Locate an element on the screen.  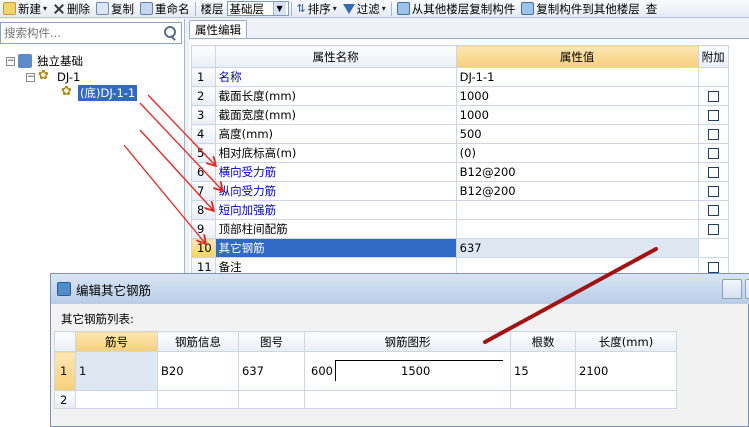
find-button: 查 is located at coordinates (652, 8).